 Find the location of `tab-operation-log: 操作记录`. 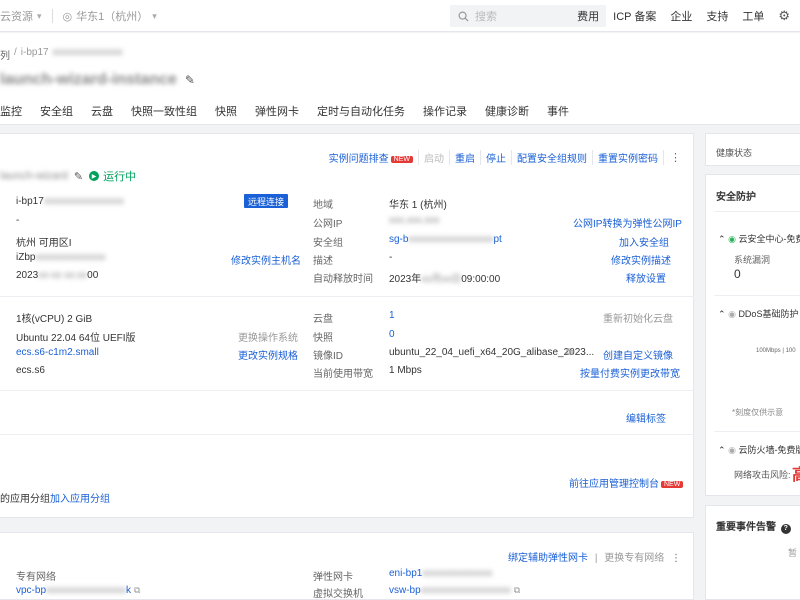

tab-operation-log: 操作记录 is located at coordinates (445, 114).